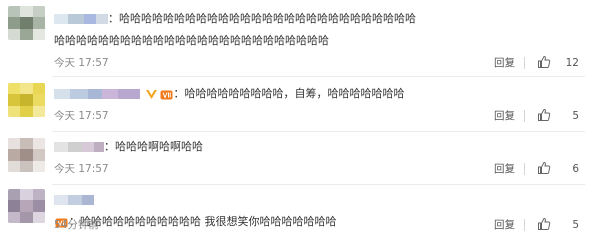 This screenshot has width=595, height=240. Describe the element at coordinates (153, 146) in the screenshot. I see `comment-content: ：哈哈哈啊哈啊哈哈` at that location.